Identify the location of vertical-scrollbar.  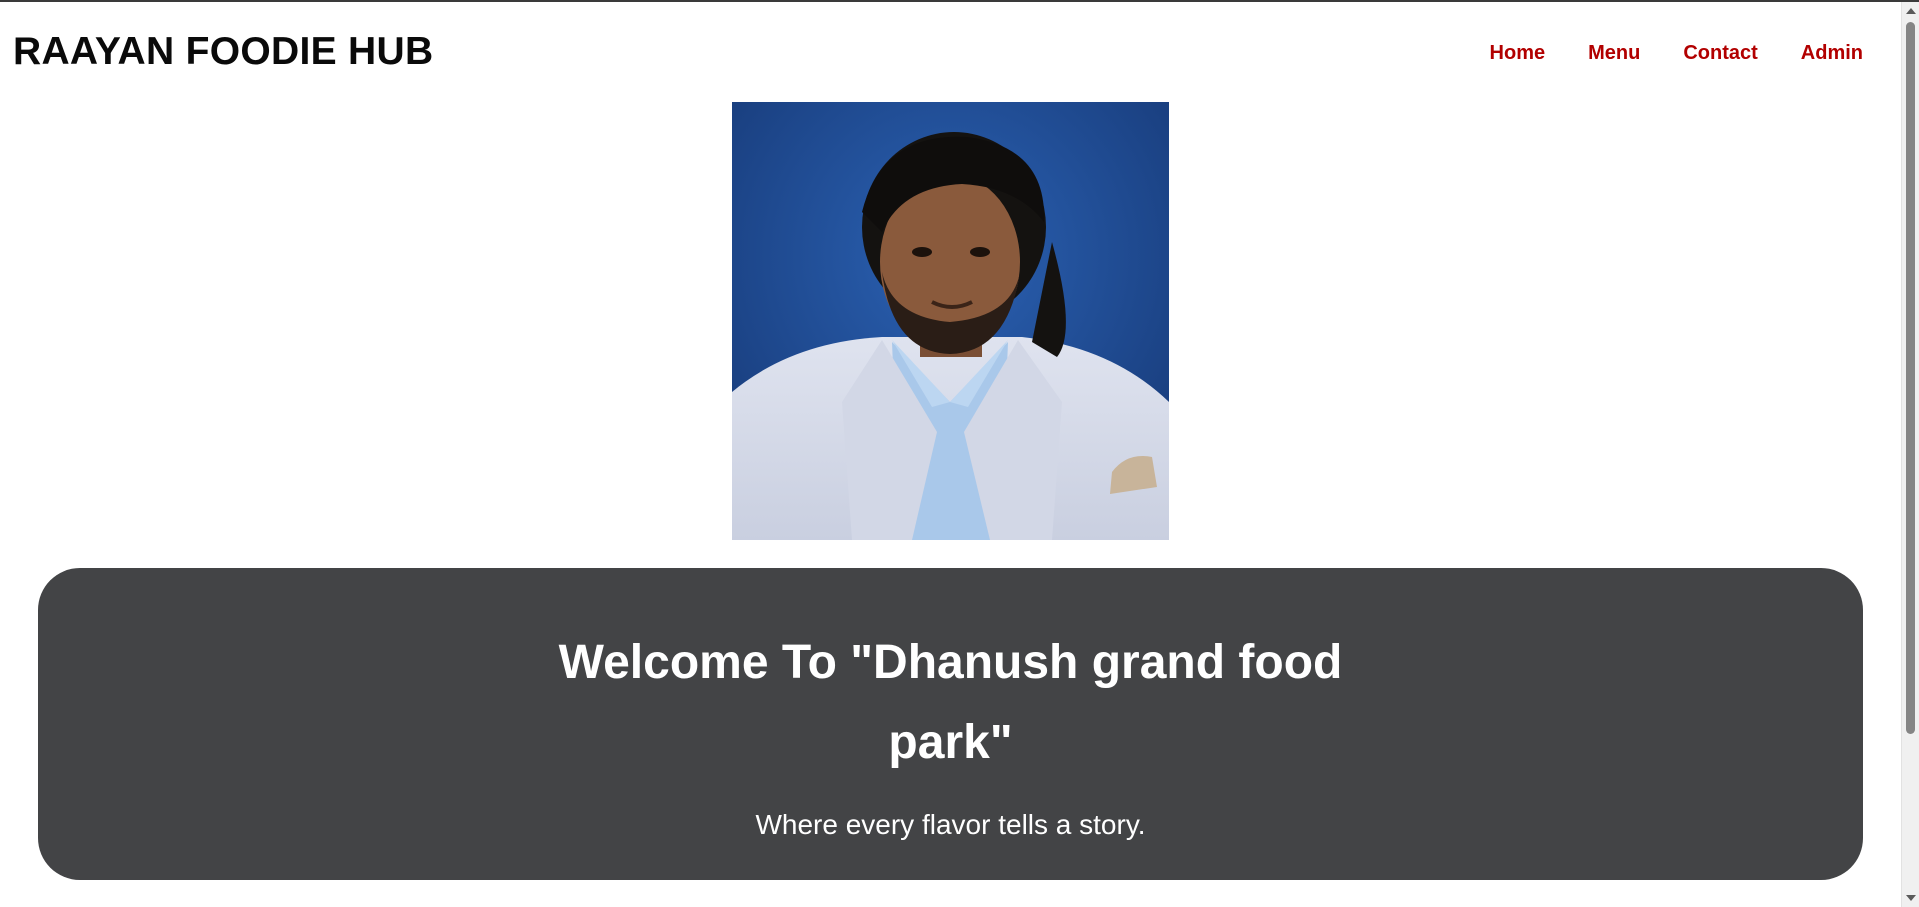
(1910, 454).